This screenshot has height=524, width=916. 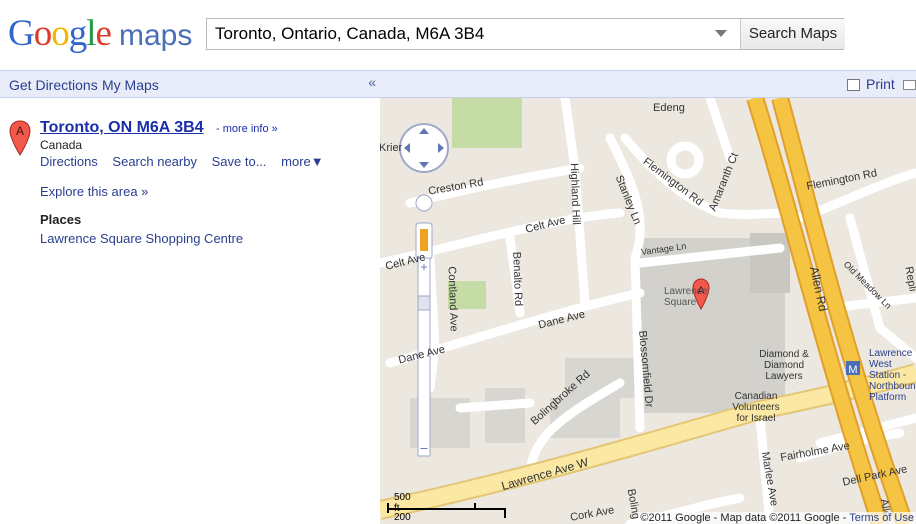 I want to click on map-label-krier: Krier, so click(x=391, y=148).